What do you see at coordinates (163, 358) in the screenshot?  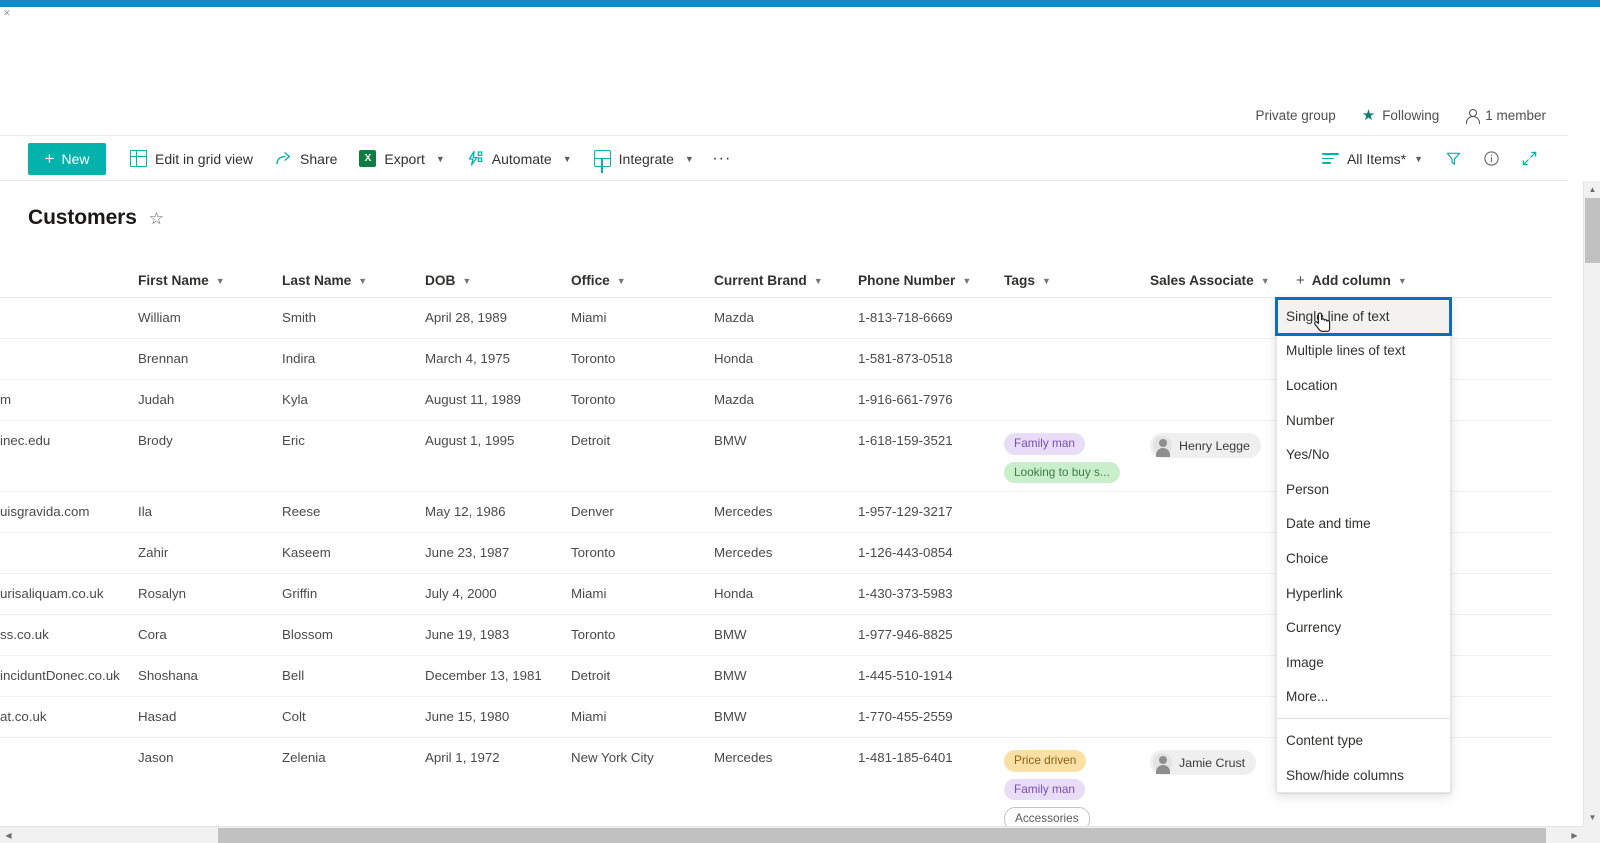 I see `cell-first-name: Brennan` at bounding box center [163, 358].